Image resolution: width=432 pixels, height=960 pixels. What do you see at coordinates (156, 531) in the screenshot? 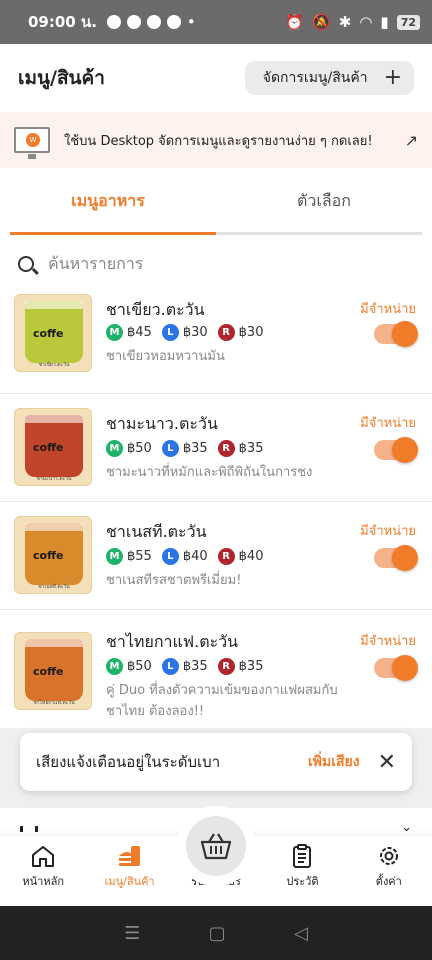
I see `item-name: ชาเนสที.ตะวัน` at bounding box center [156, 531].